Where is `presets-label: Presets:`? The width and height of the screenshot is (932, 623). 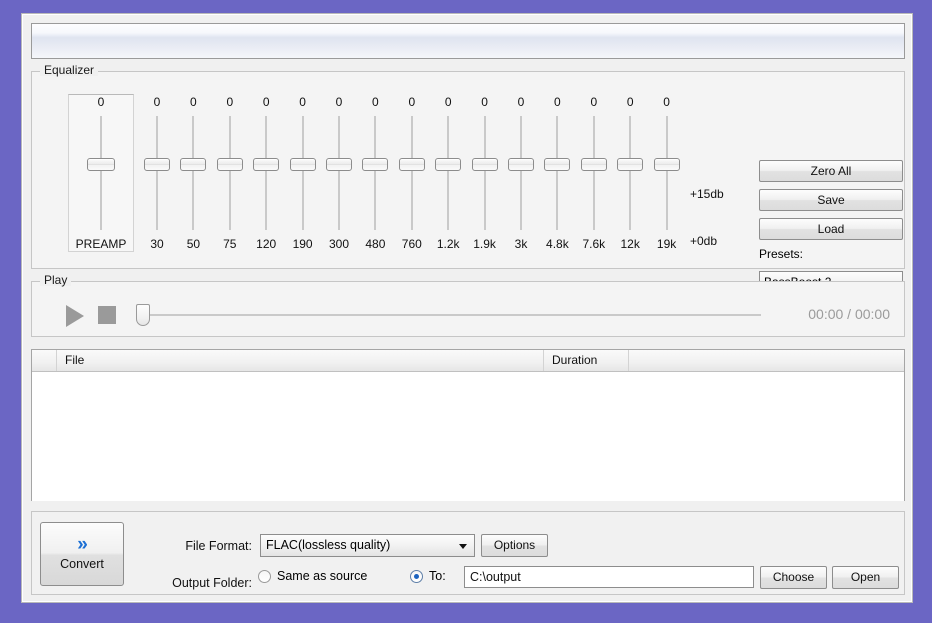
presets-label: Presets: is located at coordinates (781, 254).